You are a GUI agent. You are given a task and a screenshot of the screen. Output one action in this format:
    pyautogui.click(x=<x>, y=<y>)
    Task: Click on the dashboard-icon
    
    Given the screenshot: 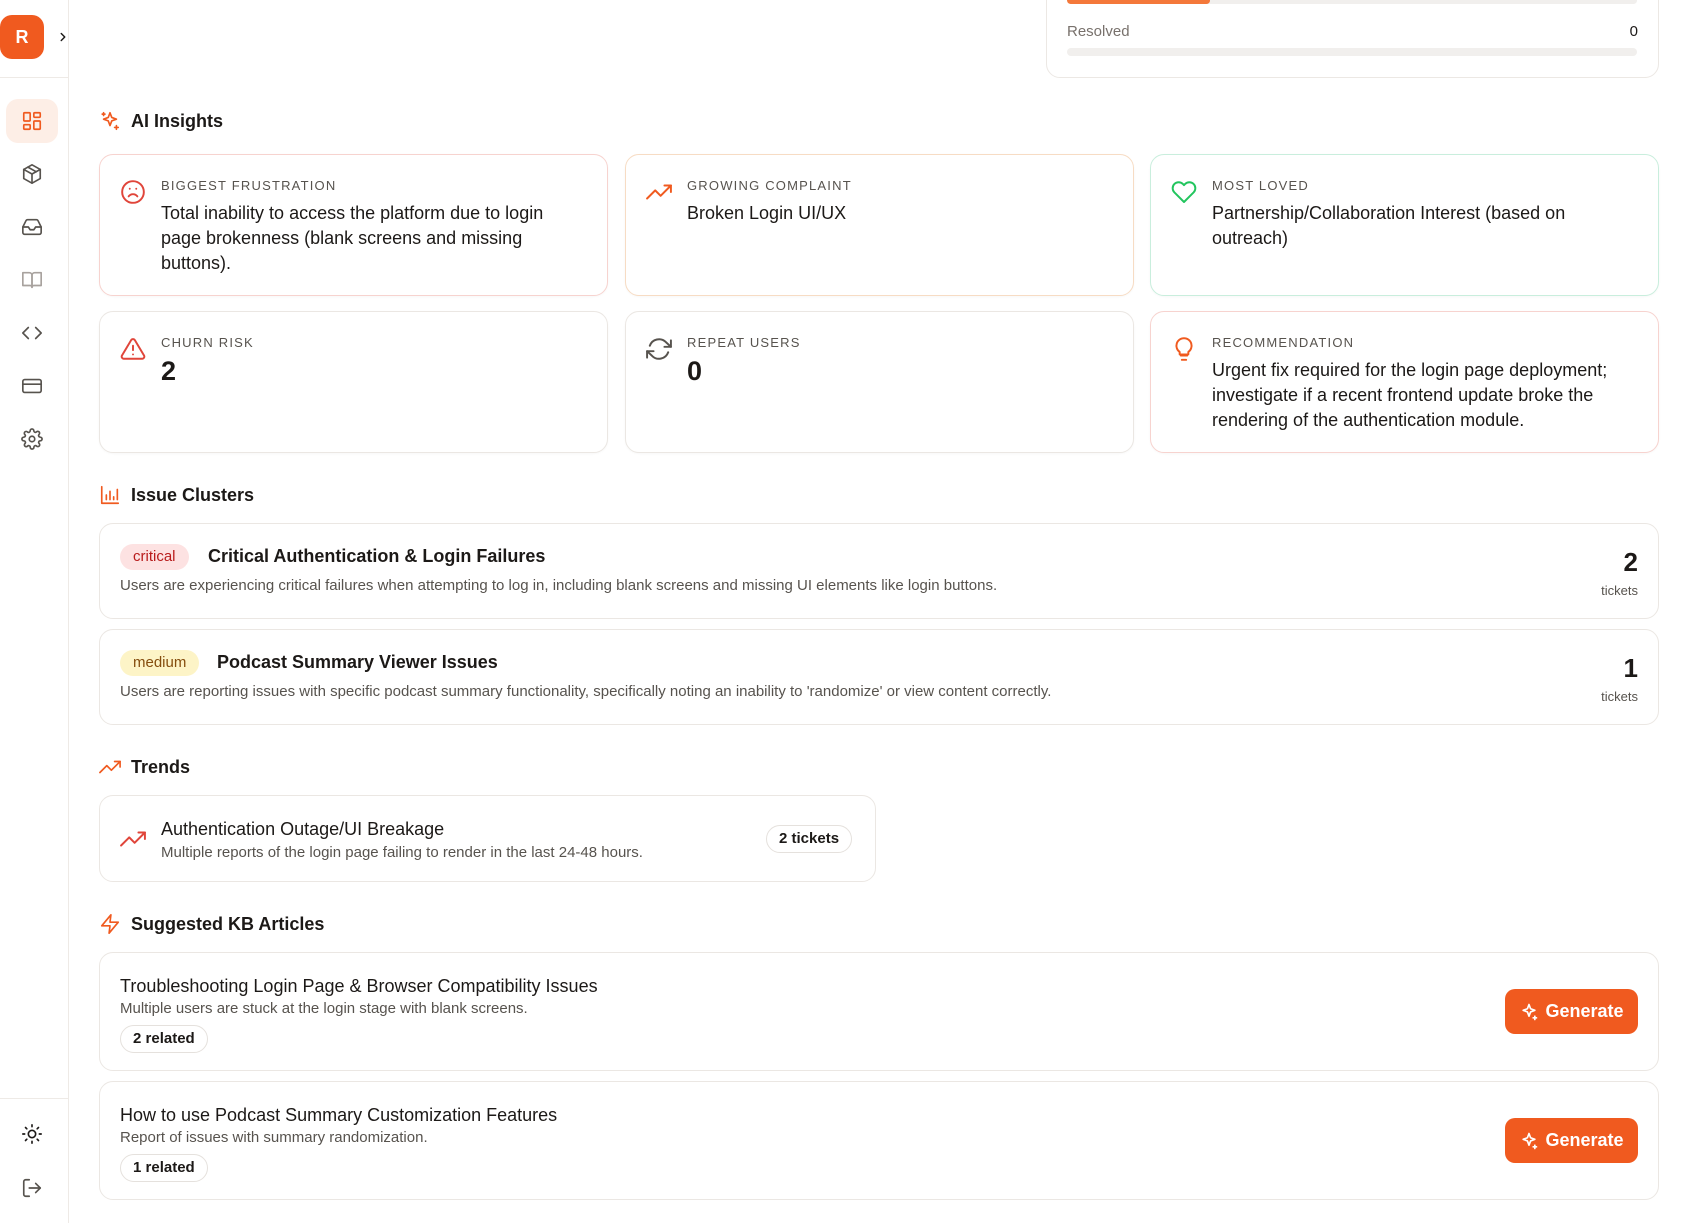 What is the action you would take?
    pyautogui.click(x=32, y=121)
    